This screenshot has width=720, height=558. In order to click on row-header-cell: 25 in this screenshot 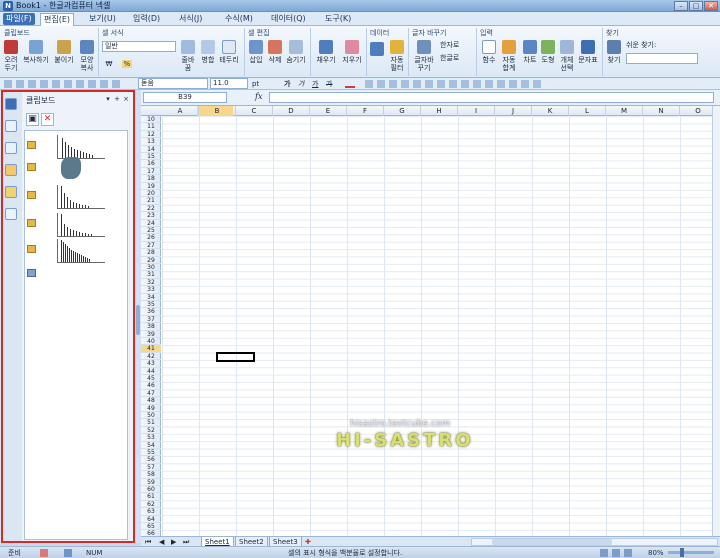, I will do `click(151, 231)`.